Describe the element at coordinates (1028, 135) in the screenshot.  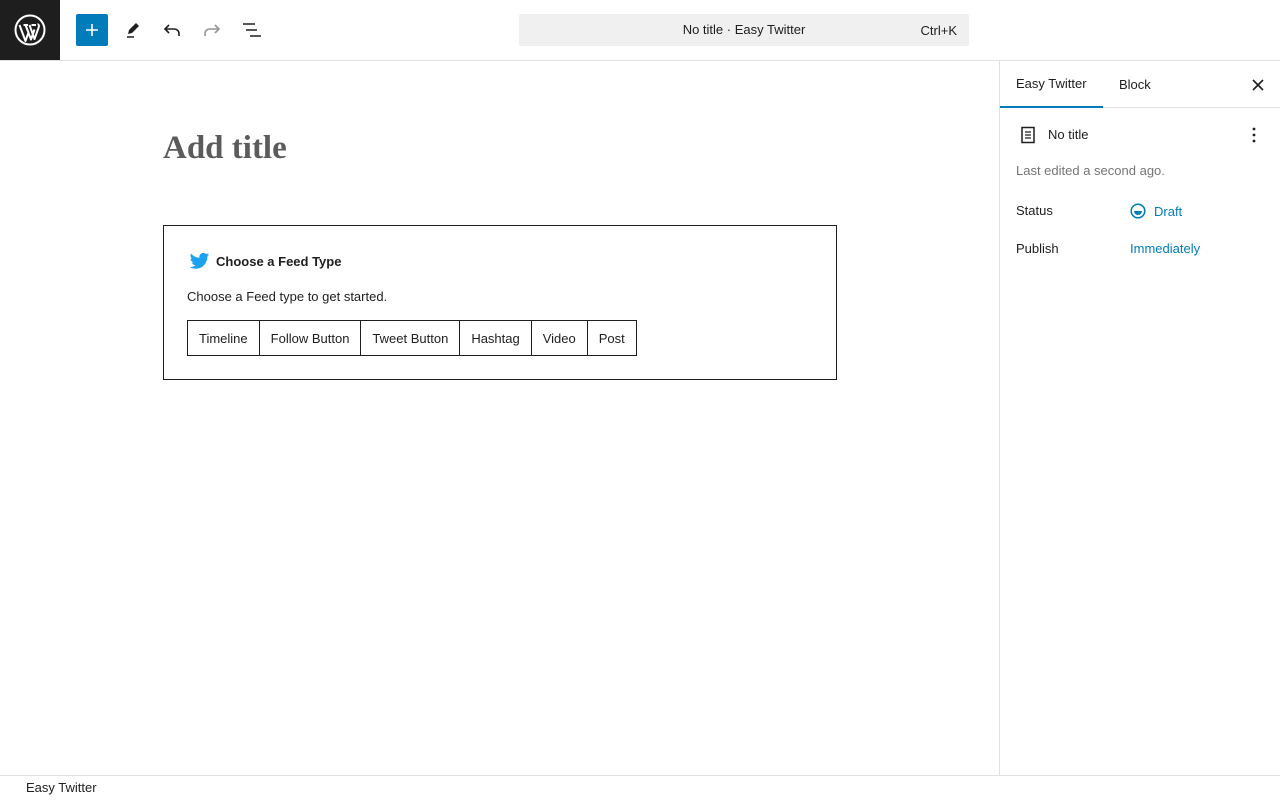
I see `document-icon` at that location.